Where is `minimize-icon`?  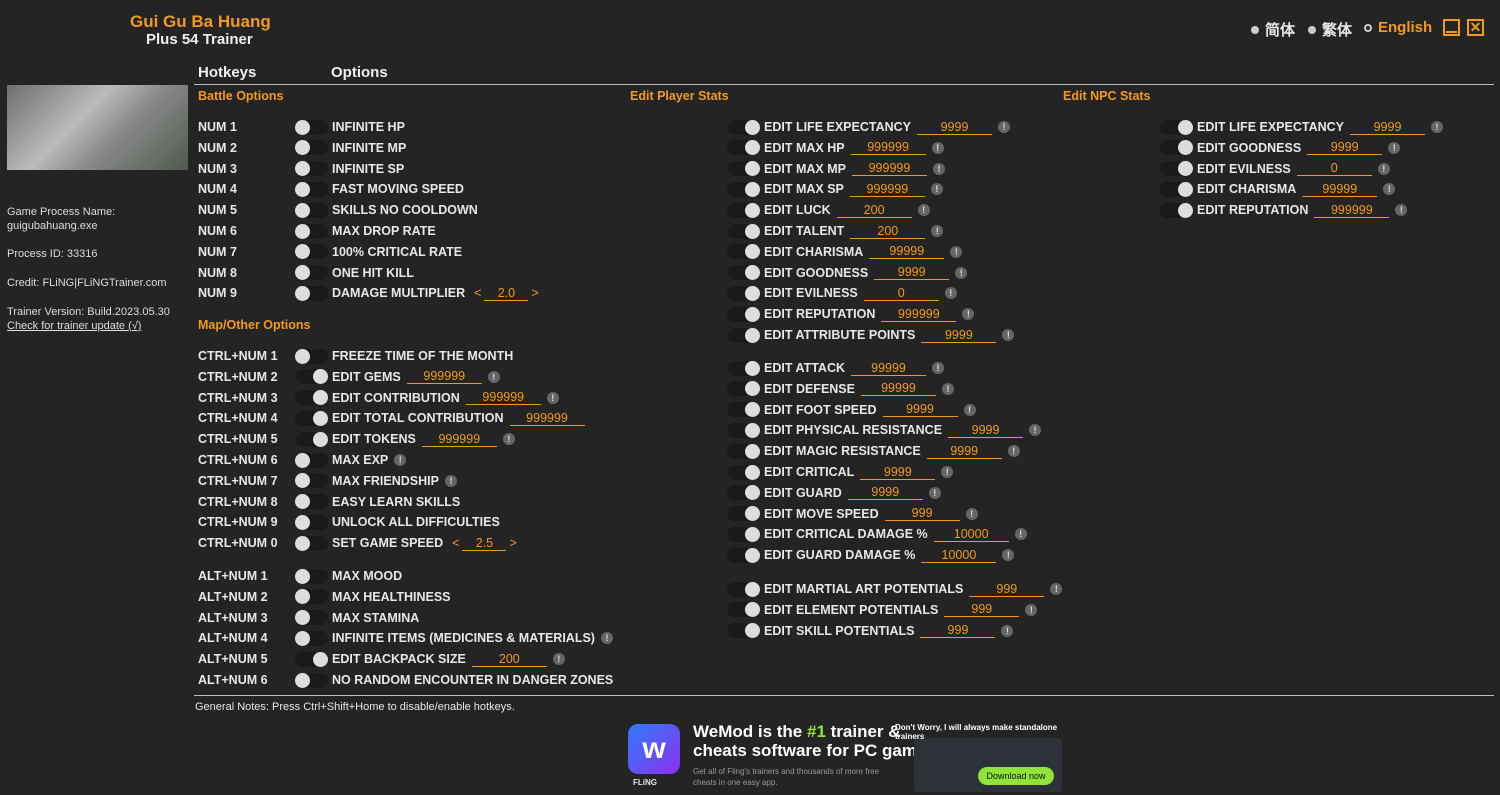 minimize-icon is located at coordinates (1451, 27).